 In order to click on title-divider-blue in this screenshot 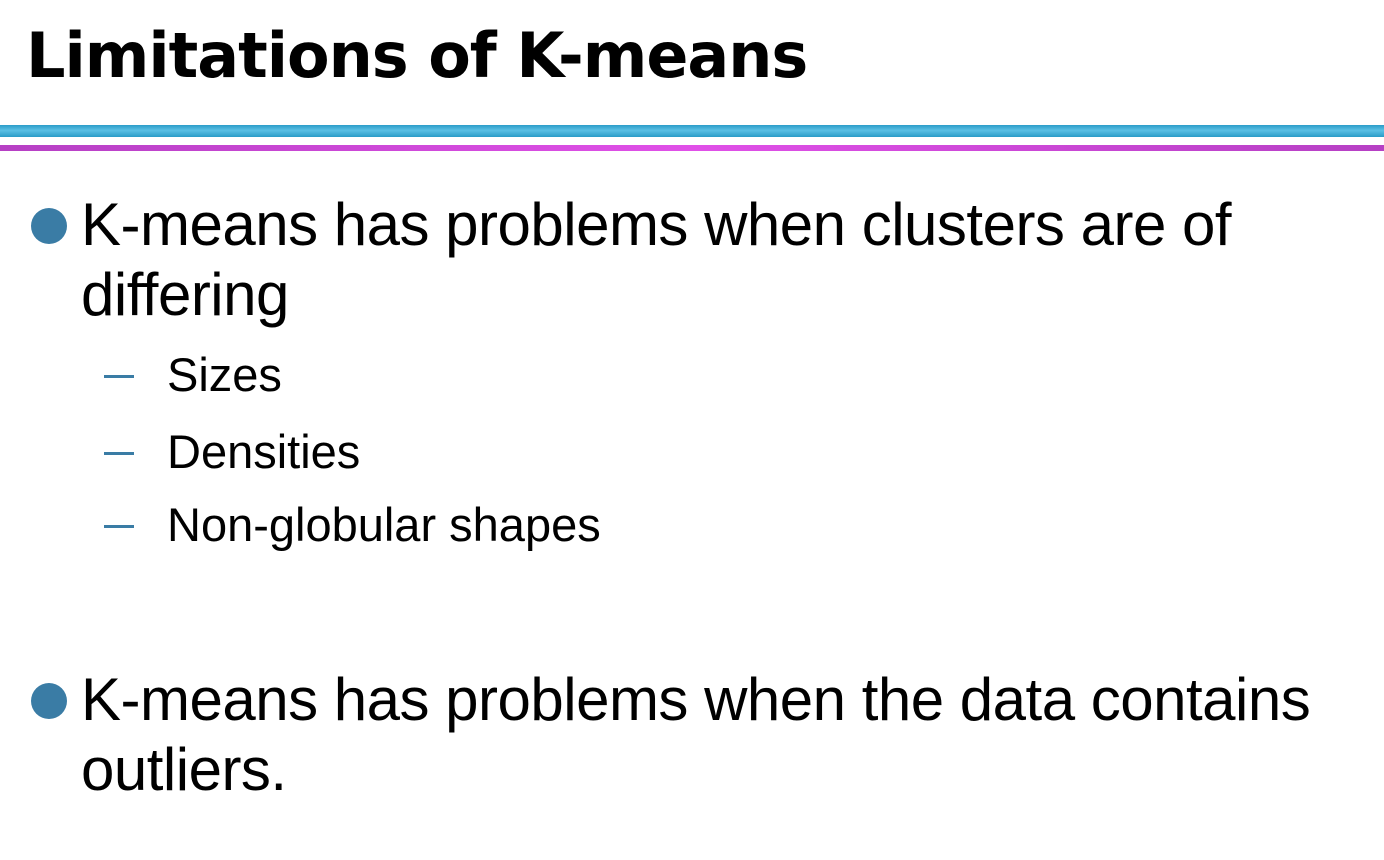, I will do `click(692, 131)`.